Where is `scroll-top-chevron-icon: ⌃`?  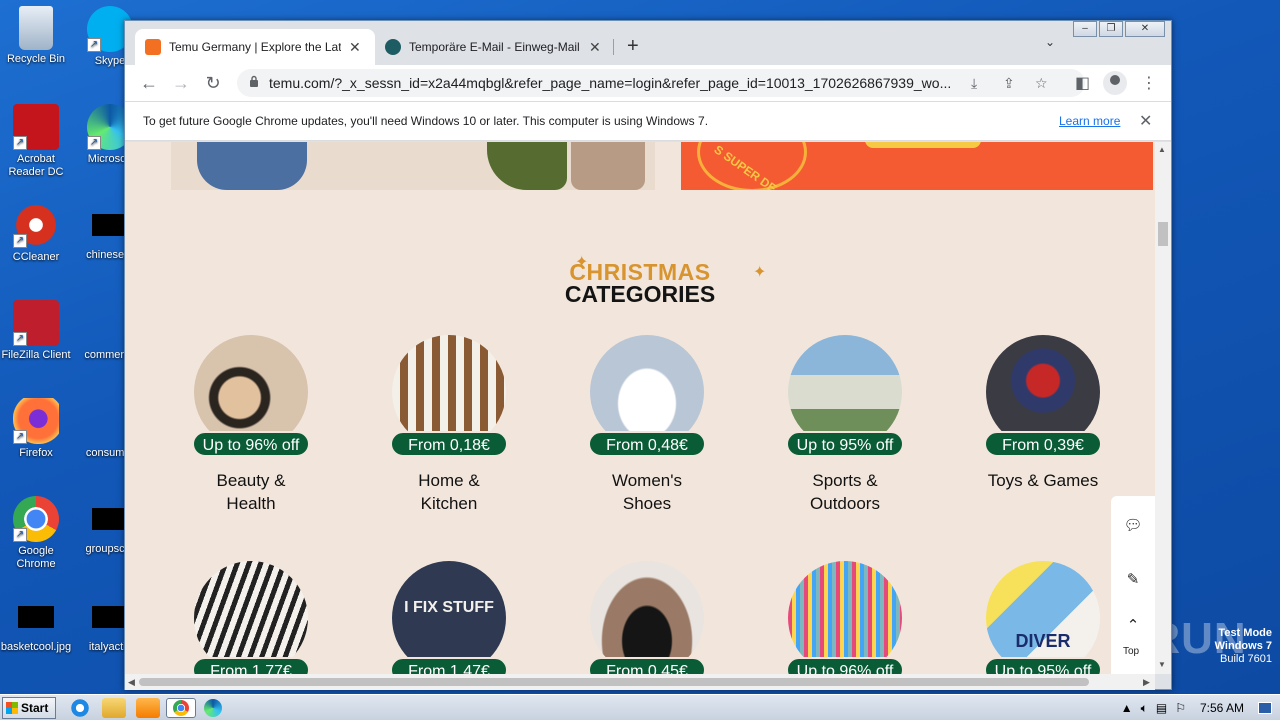 scroll-top-chevron-icon: ⌃ is located at coordinates (1133, 628).